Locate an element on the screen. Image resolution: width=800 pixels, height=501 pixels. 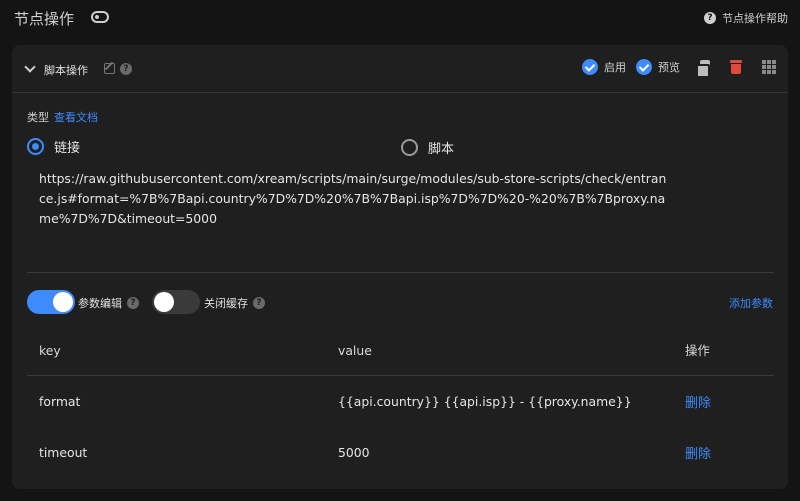
toggle-icon is located at coordinates (100, 17).